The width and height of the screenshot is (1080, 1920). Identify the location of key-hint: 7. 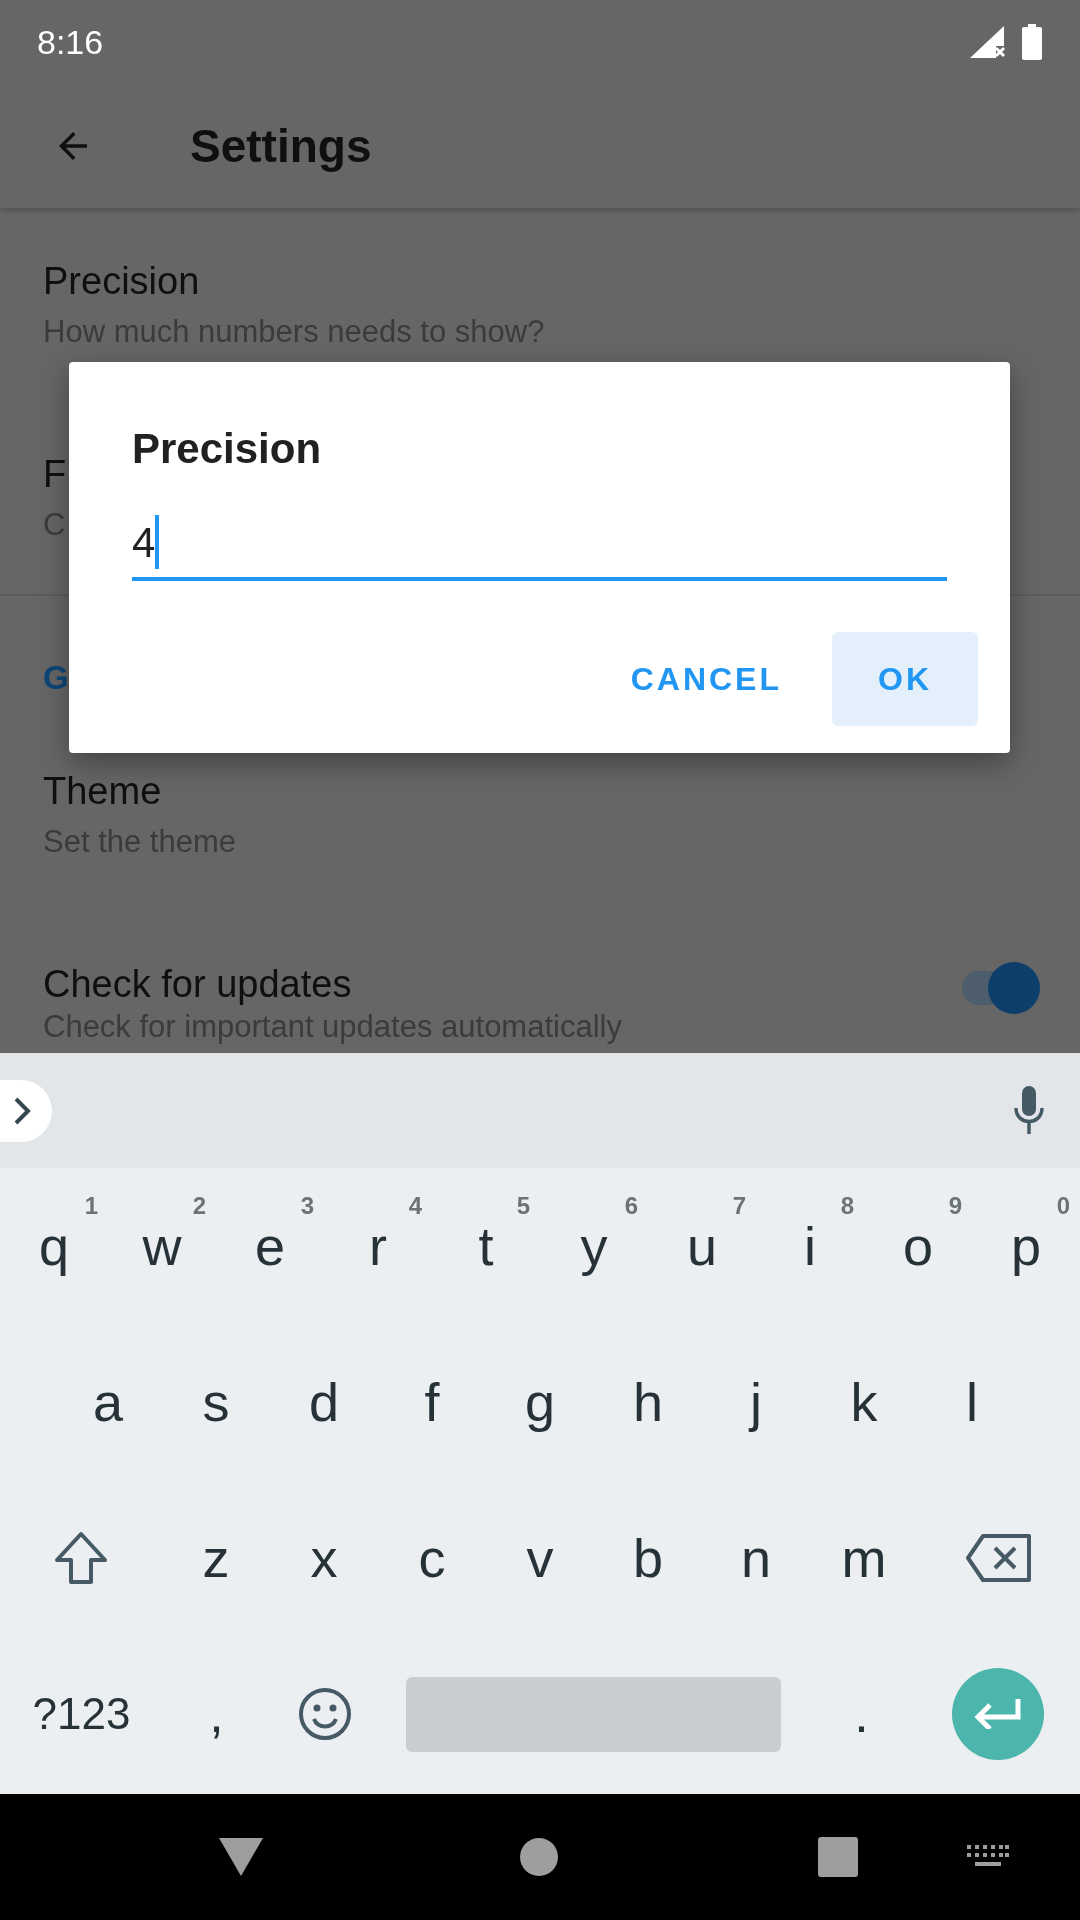
(739, 1206).